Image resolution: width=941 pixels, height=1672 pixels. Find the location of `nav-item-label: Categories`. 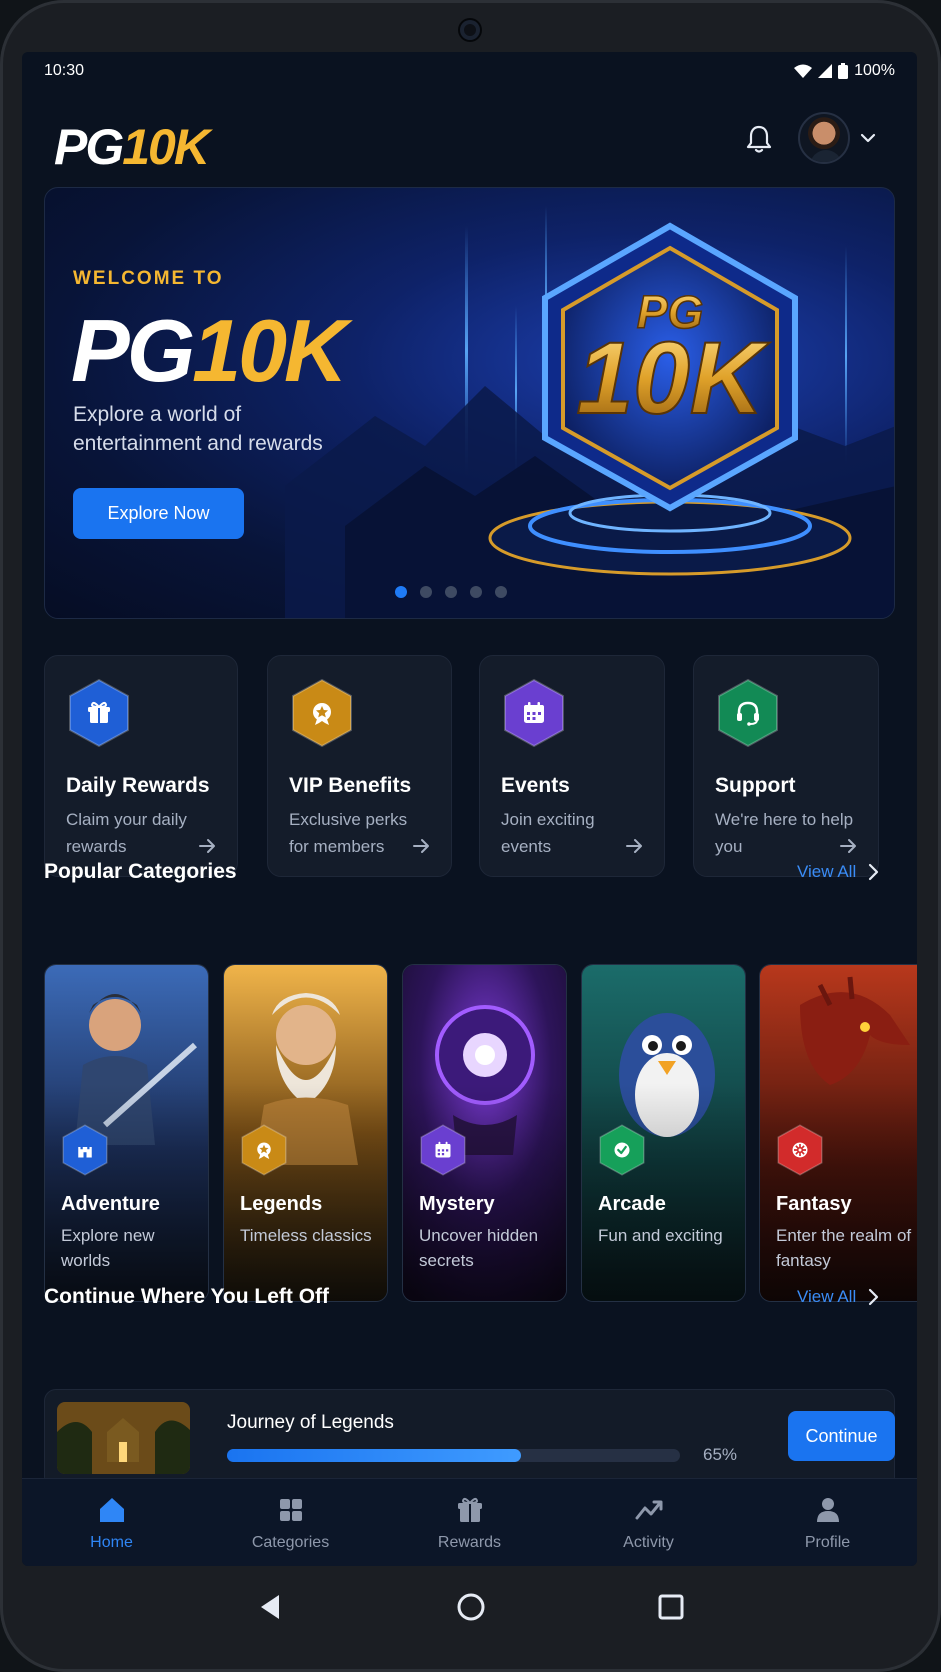

nav-item-label: Categories is located at coordinates (290, 1542).